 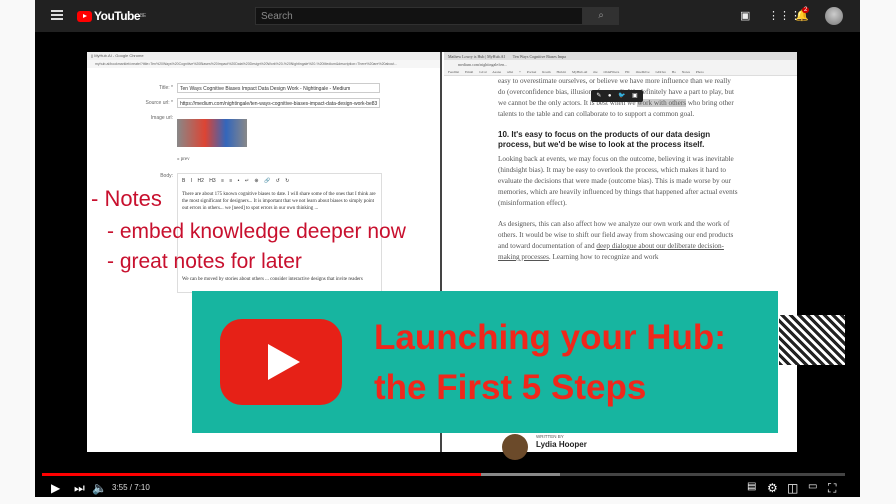 I want to click on subtitles-icon: ▤, so click(x=751, y=486).